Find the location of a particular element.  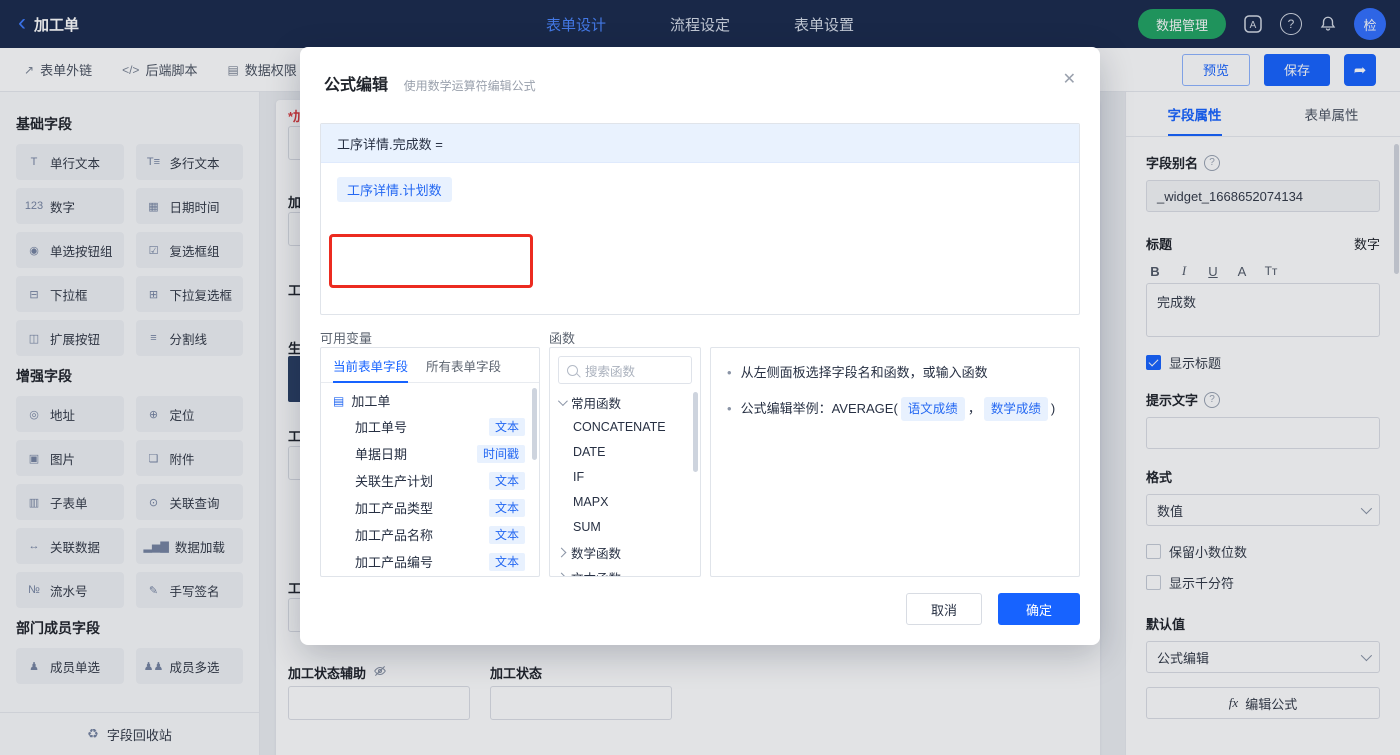

variable-row: 加工产品类型 文本 is located at coordinates (430, 507).